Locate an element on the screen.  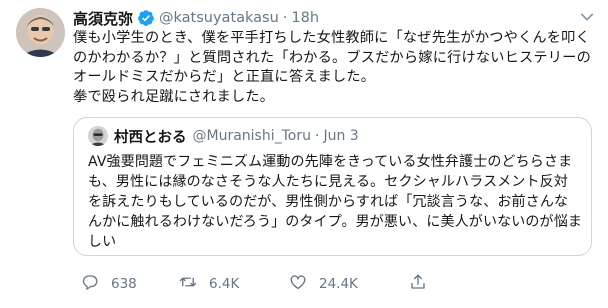
quoted-author-name: 村西とおる is located at coordinates (150, 137).